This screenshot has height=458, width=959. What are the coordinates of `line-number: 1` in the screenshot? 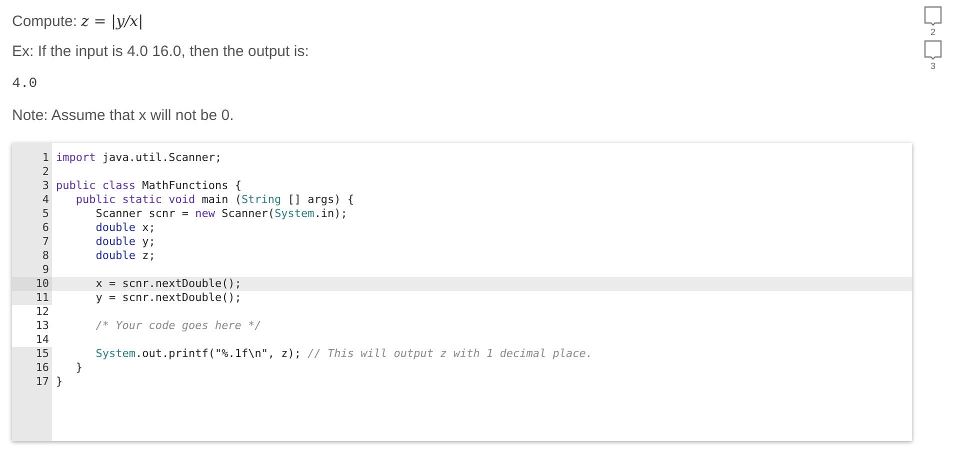 It's located at (45, 158).